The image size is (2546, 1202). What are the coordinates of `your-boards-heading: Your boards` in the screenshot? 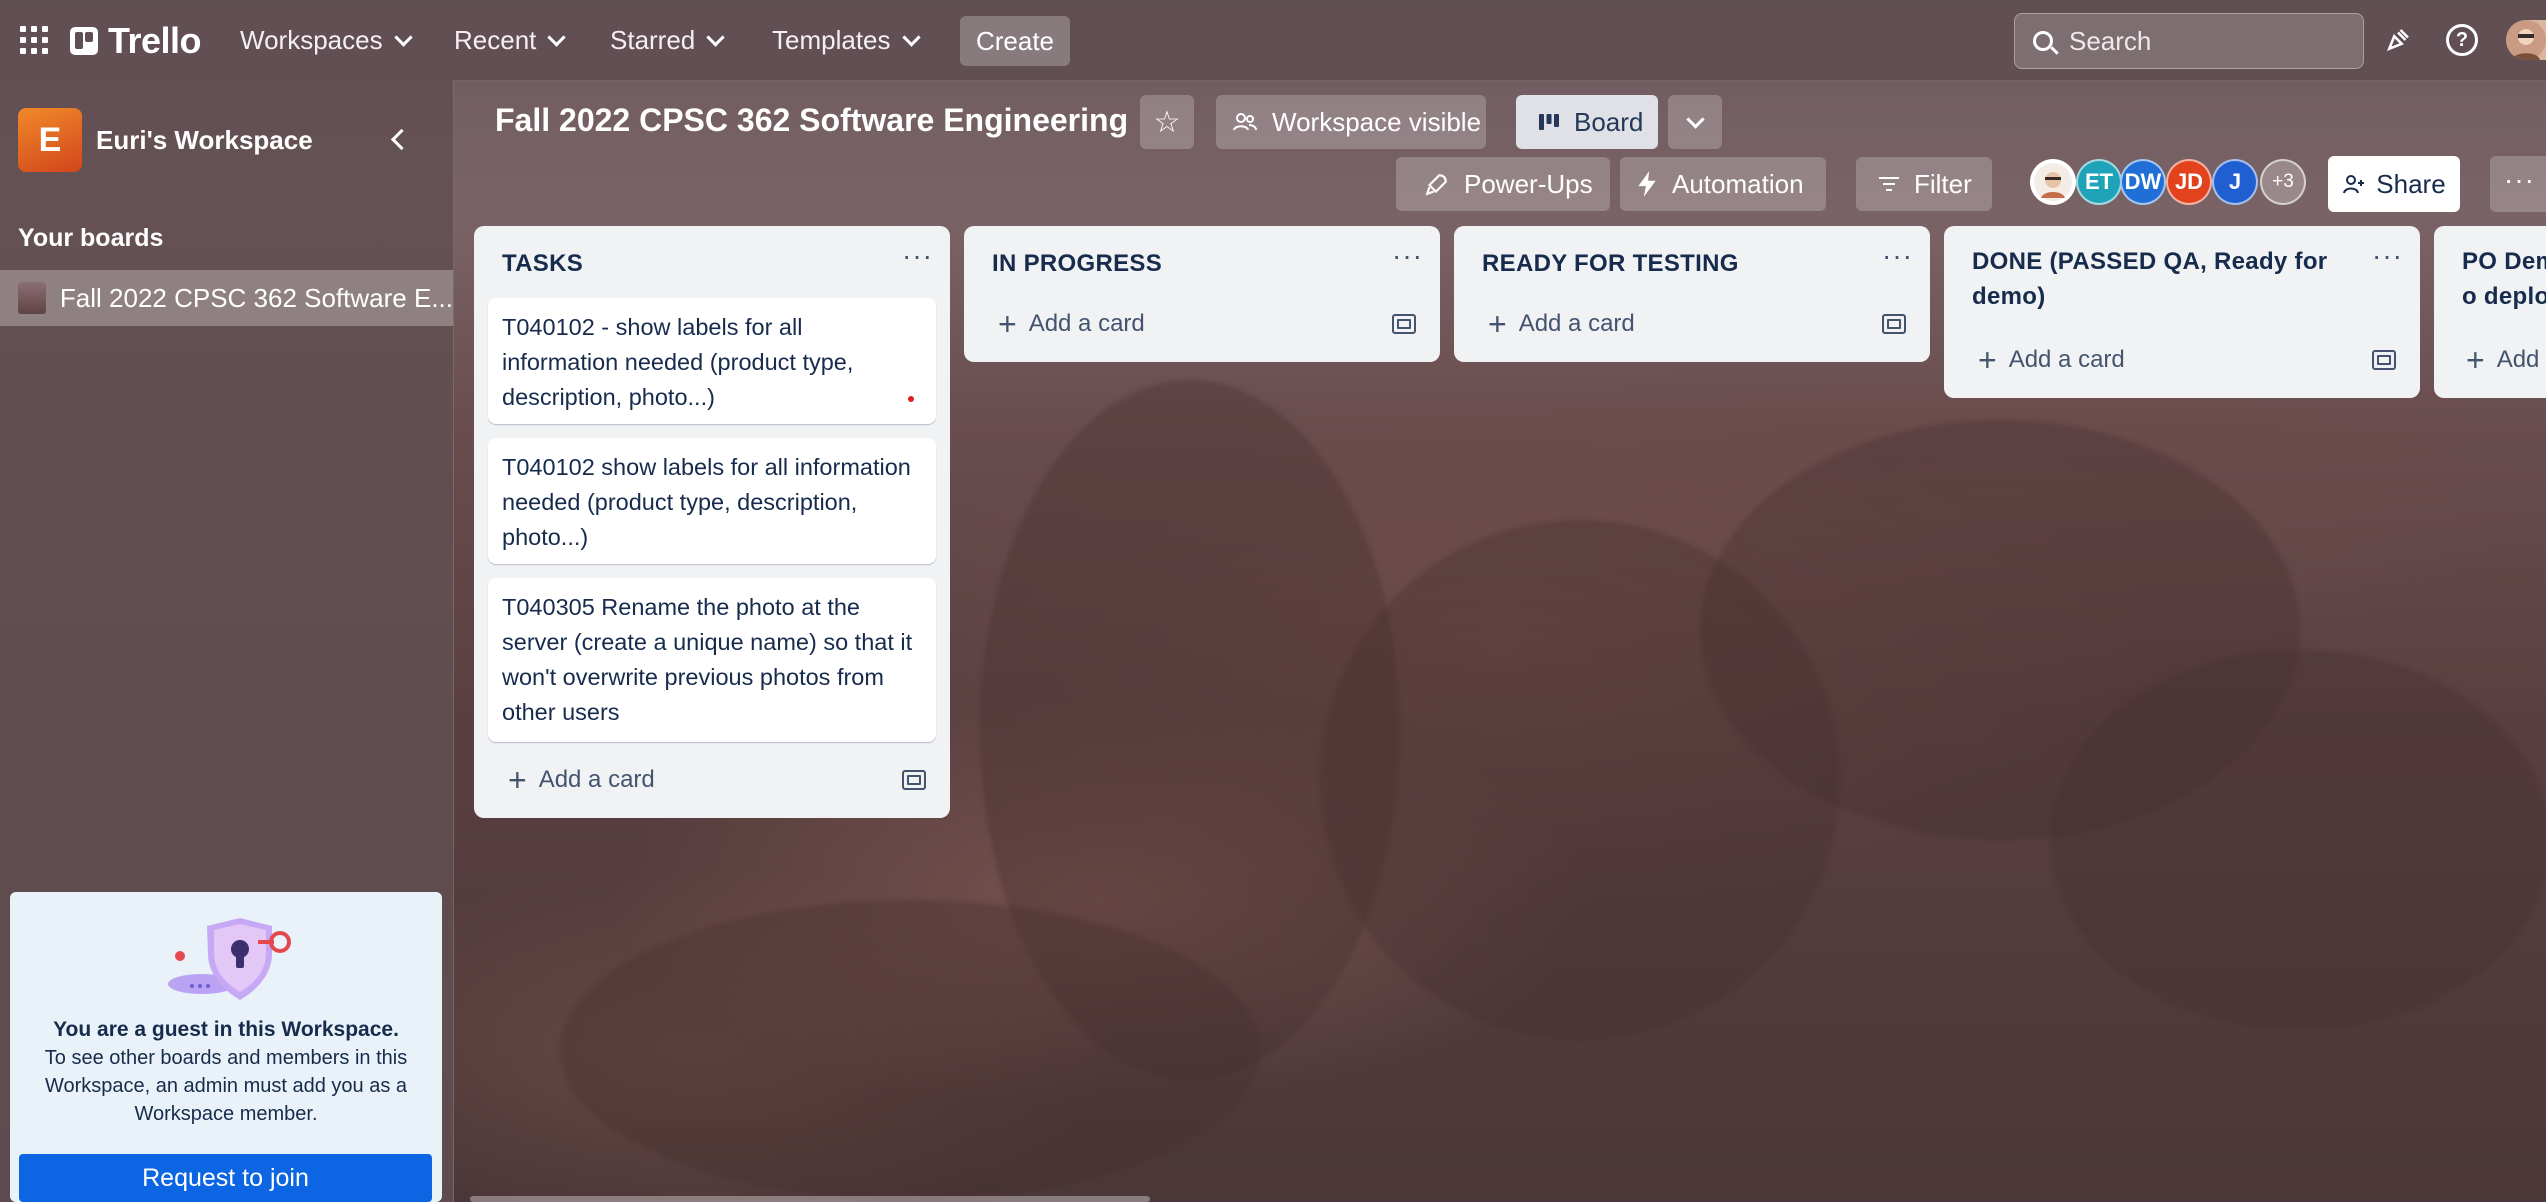 It's located at (91, 238).